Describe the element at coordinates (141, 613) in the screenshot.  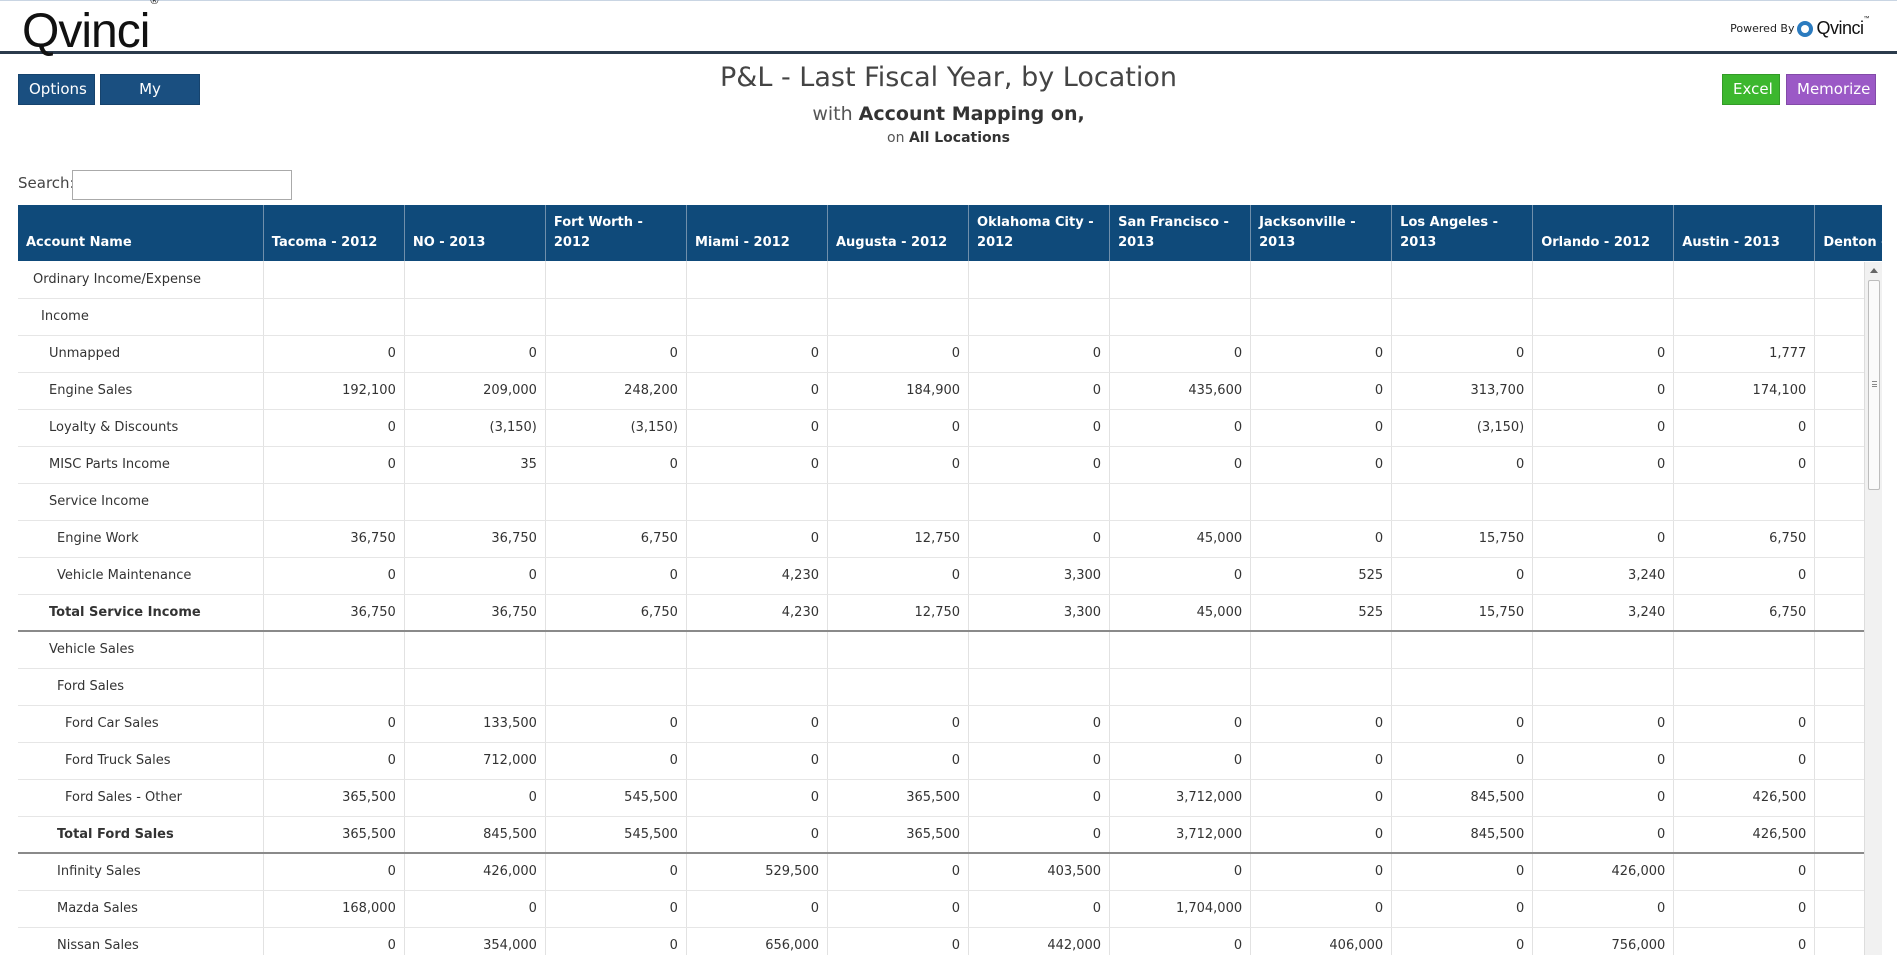
I see `account-name-cell: Total Service Income` at that location.